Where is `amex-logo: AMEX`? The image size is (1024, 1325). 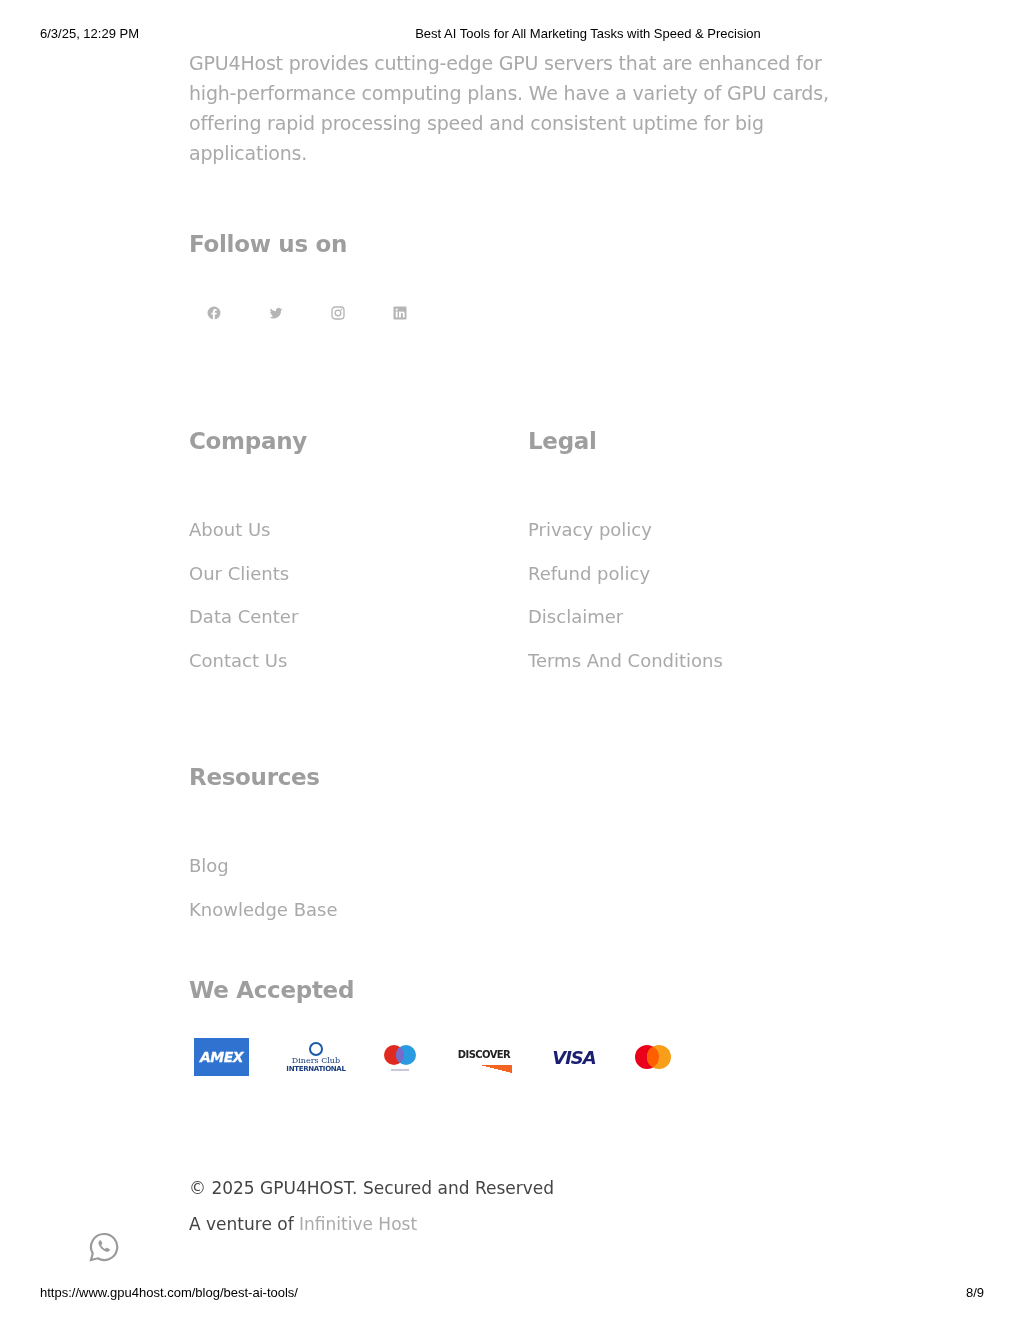 amex-logo: AMEX is located at coordinates (221, 1057).